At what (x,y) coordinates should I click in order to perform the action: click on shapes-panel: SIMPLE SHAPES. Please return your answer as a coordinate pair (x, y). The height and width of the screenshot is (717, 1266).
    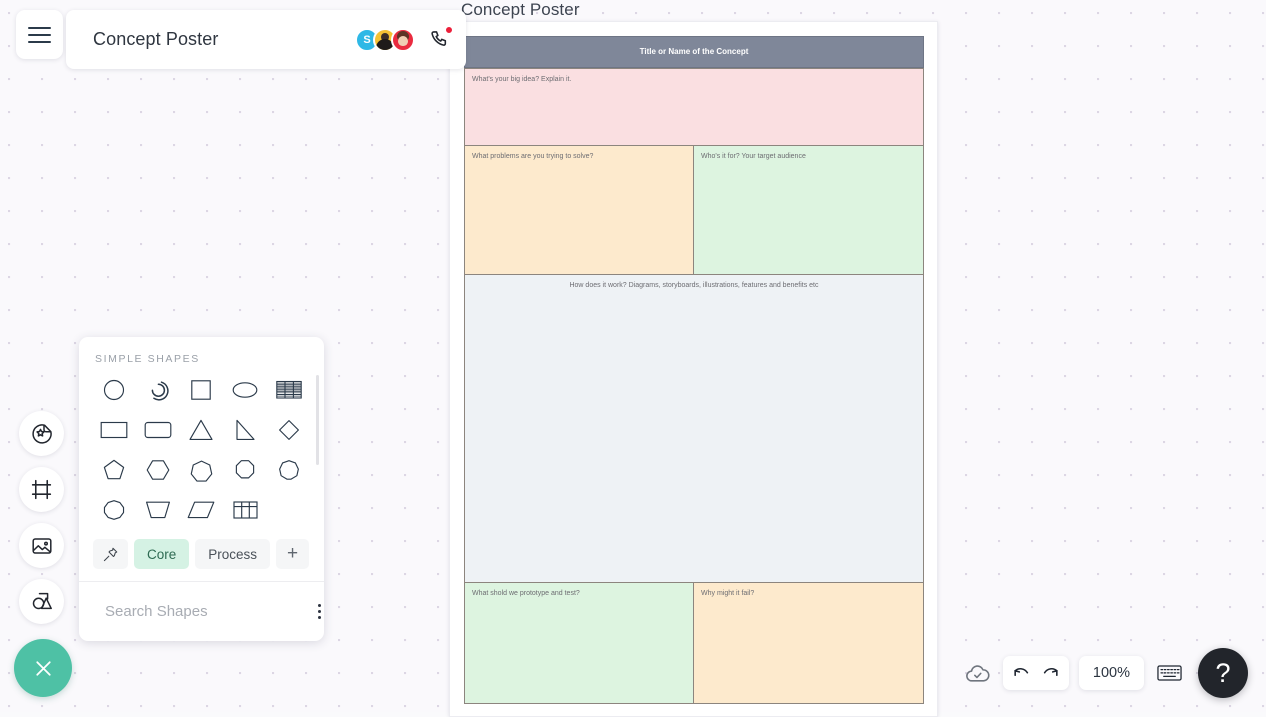
    Looking at the image, I should click on (201, 489).